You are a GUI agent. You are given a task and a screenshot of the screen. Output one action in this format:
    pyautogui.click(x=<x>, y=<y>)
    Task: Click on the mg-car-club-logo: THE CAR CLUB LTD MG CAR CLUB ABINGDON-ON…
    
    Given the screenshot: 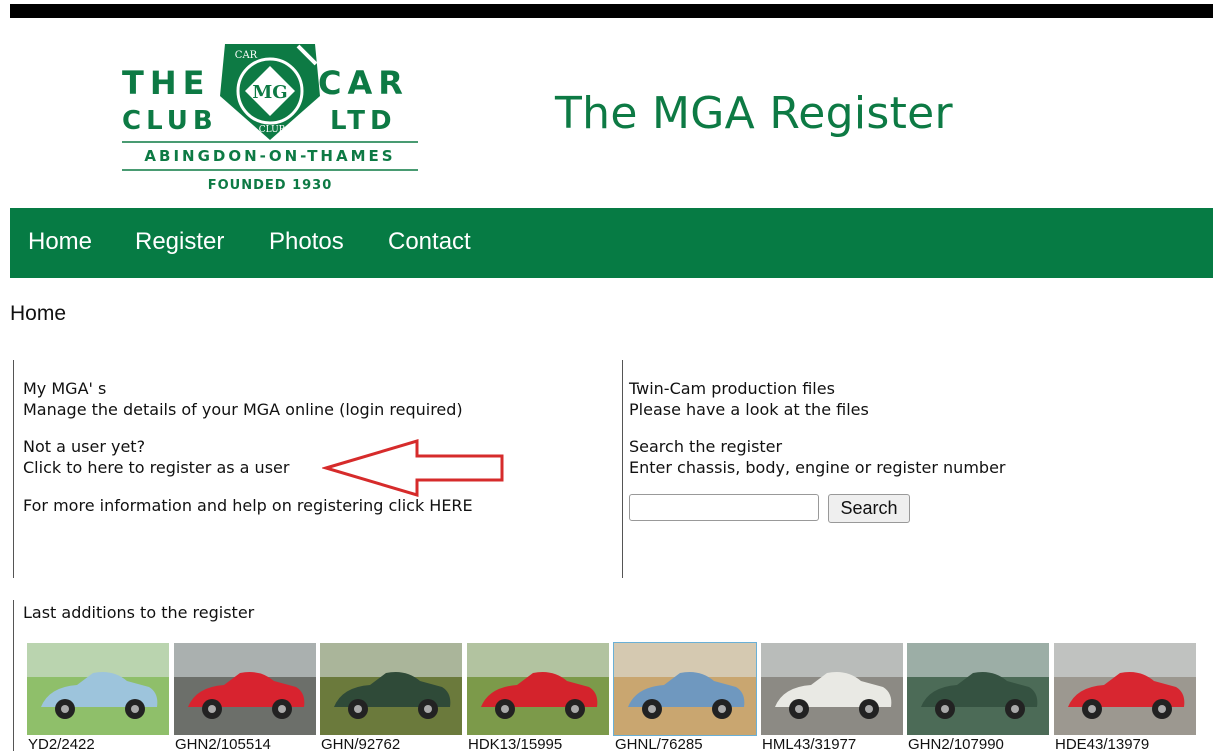 What is the action you would take?
    pyautogui.click(x=270, y=116)
    